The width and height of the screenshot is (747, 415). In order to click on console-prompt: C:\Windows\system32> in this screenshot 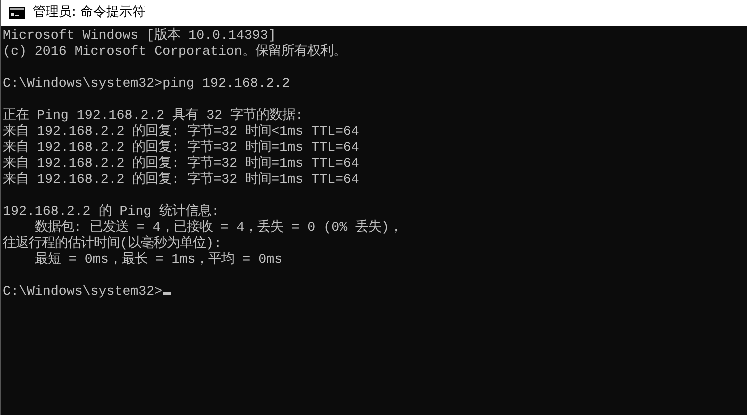, I will do `click(83, 292)`.